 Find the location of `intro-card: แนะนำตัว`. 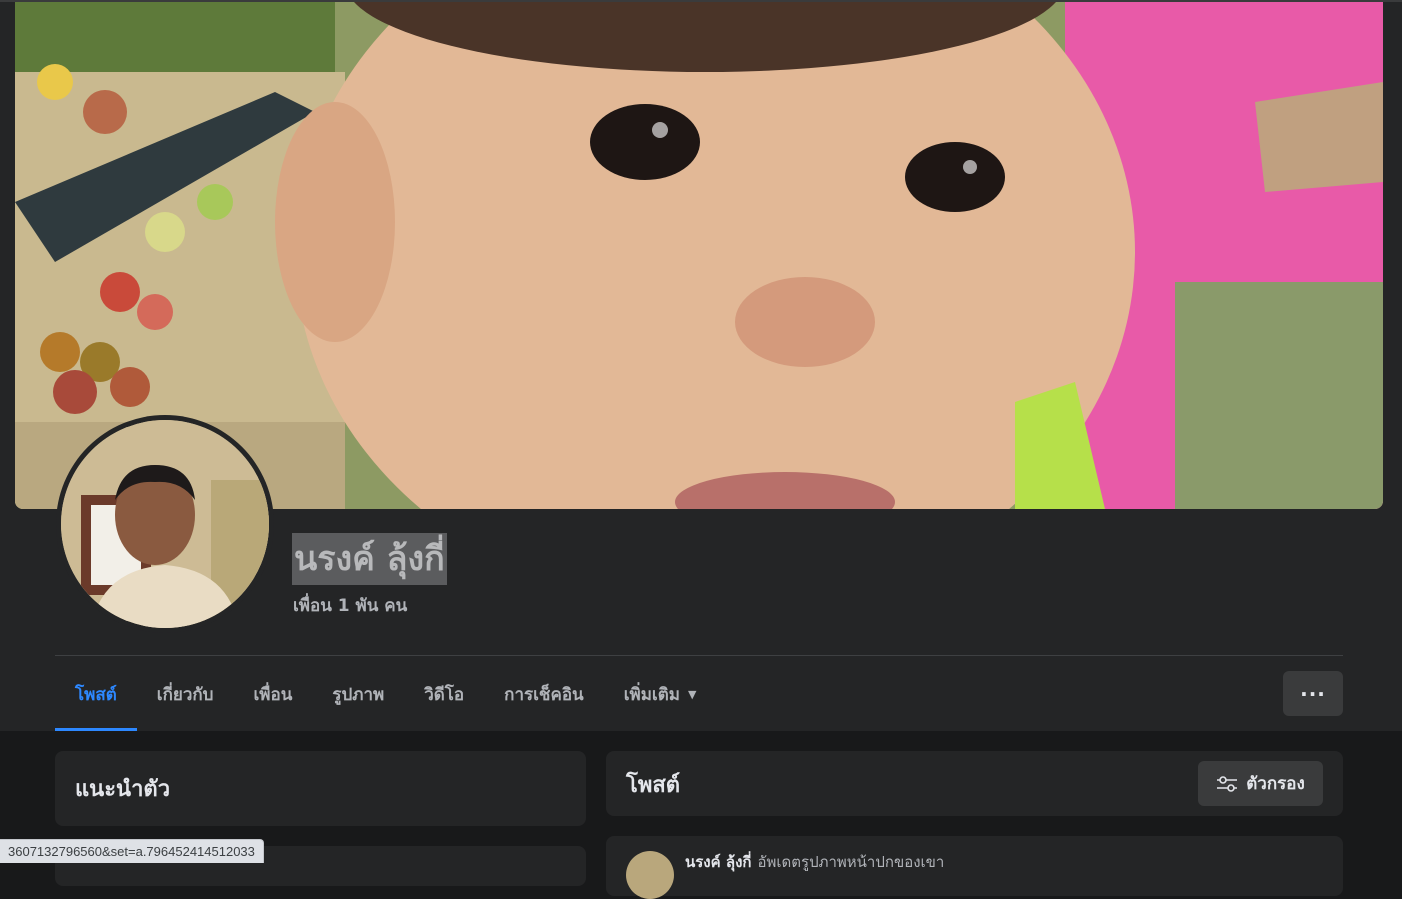

intro-card: แนะนำตัว is located at coordinates (320, 788).